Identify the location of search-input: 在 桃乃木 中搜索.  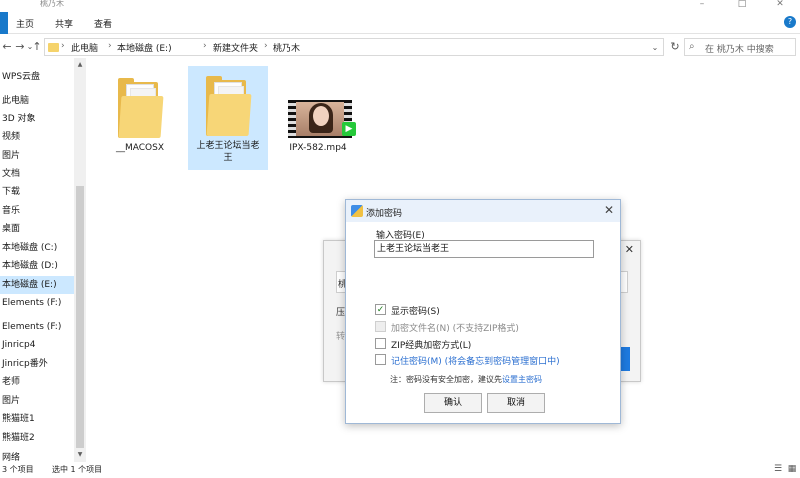
(739, 48).